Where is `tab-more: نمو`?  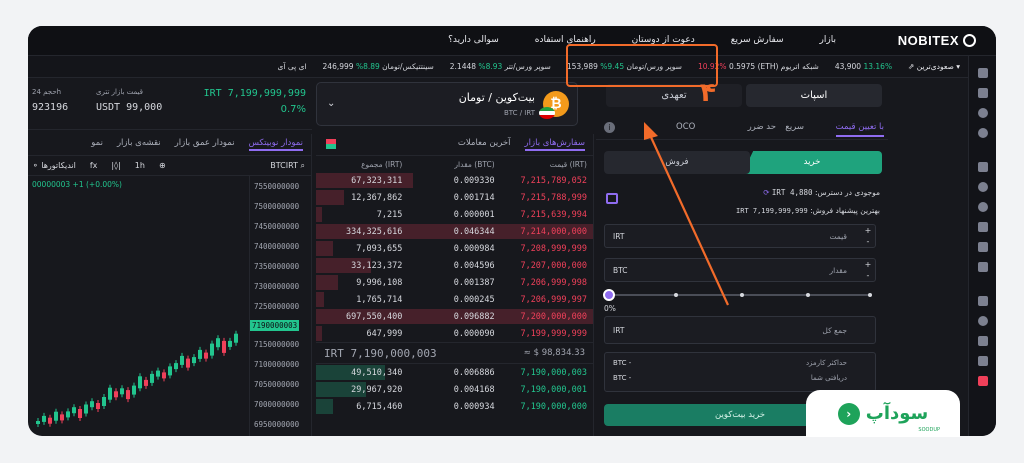 tab-more: نمو is located at coordinates (97, 144).